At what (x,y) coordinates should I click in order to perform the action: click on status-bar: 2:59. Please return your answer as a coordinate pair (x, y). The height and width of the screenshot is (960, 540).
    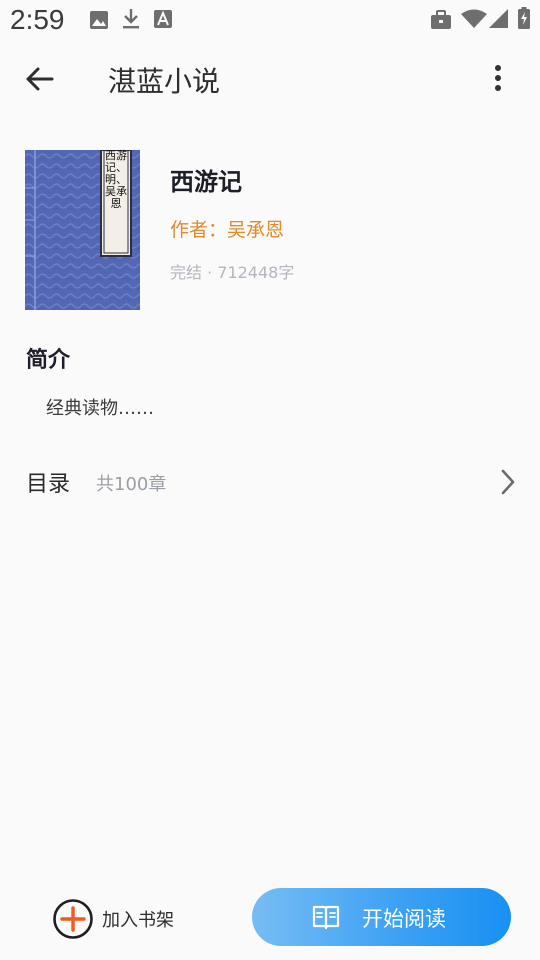
    Looking at the image, I should click on (270, 22).